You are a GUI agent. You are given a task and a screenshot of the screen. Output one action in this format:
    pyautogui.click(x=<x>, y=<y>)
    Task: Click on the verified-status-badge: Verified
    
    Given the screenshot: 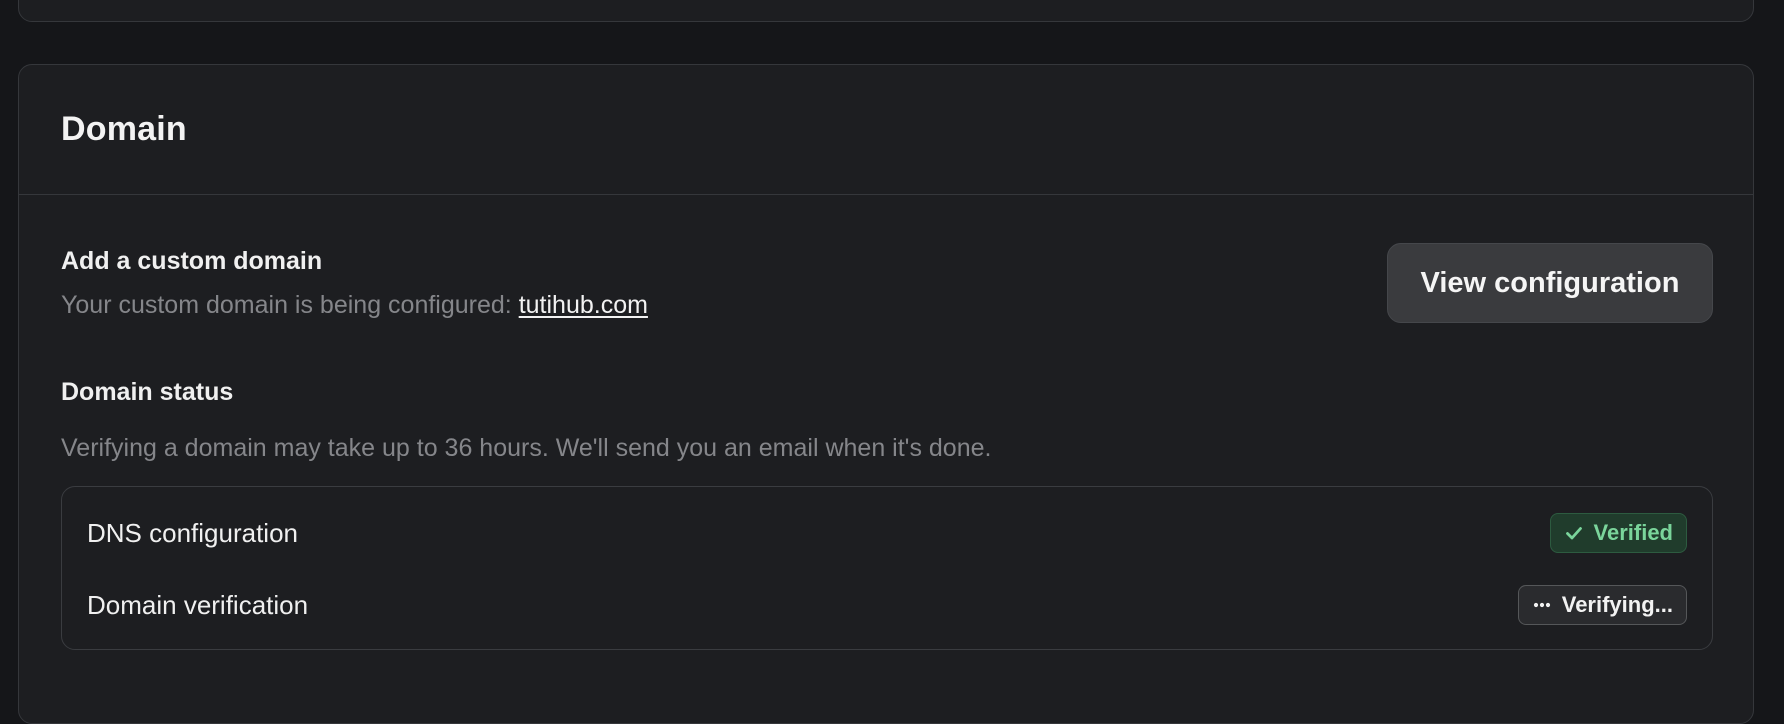 What is the action you would take?
    pyautogui.click(x=1618, y=533)
    